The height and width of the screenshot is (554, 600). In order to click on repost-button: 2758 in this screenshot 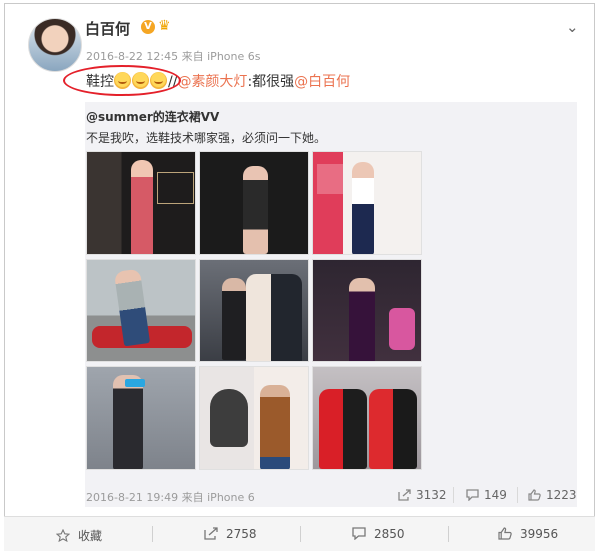, I will do `click(230, 534)`.